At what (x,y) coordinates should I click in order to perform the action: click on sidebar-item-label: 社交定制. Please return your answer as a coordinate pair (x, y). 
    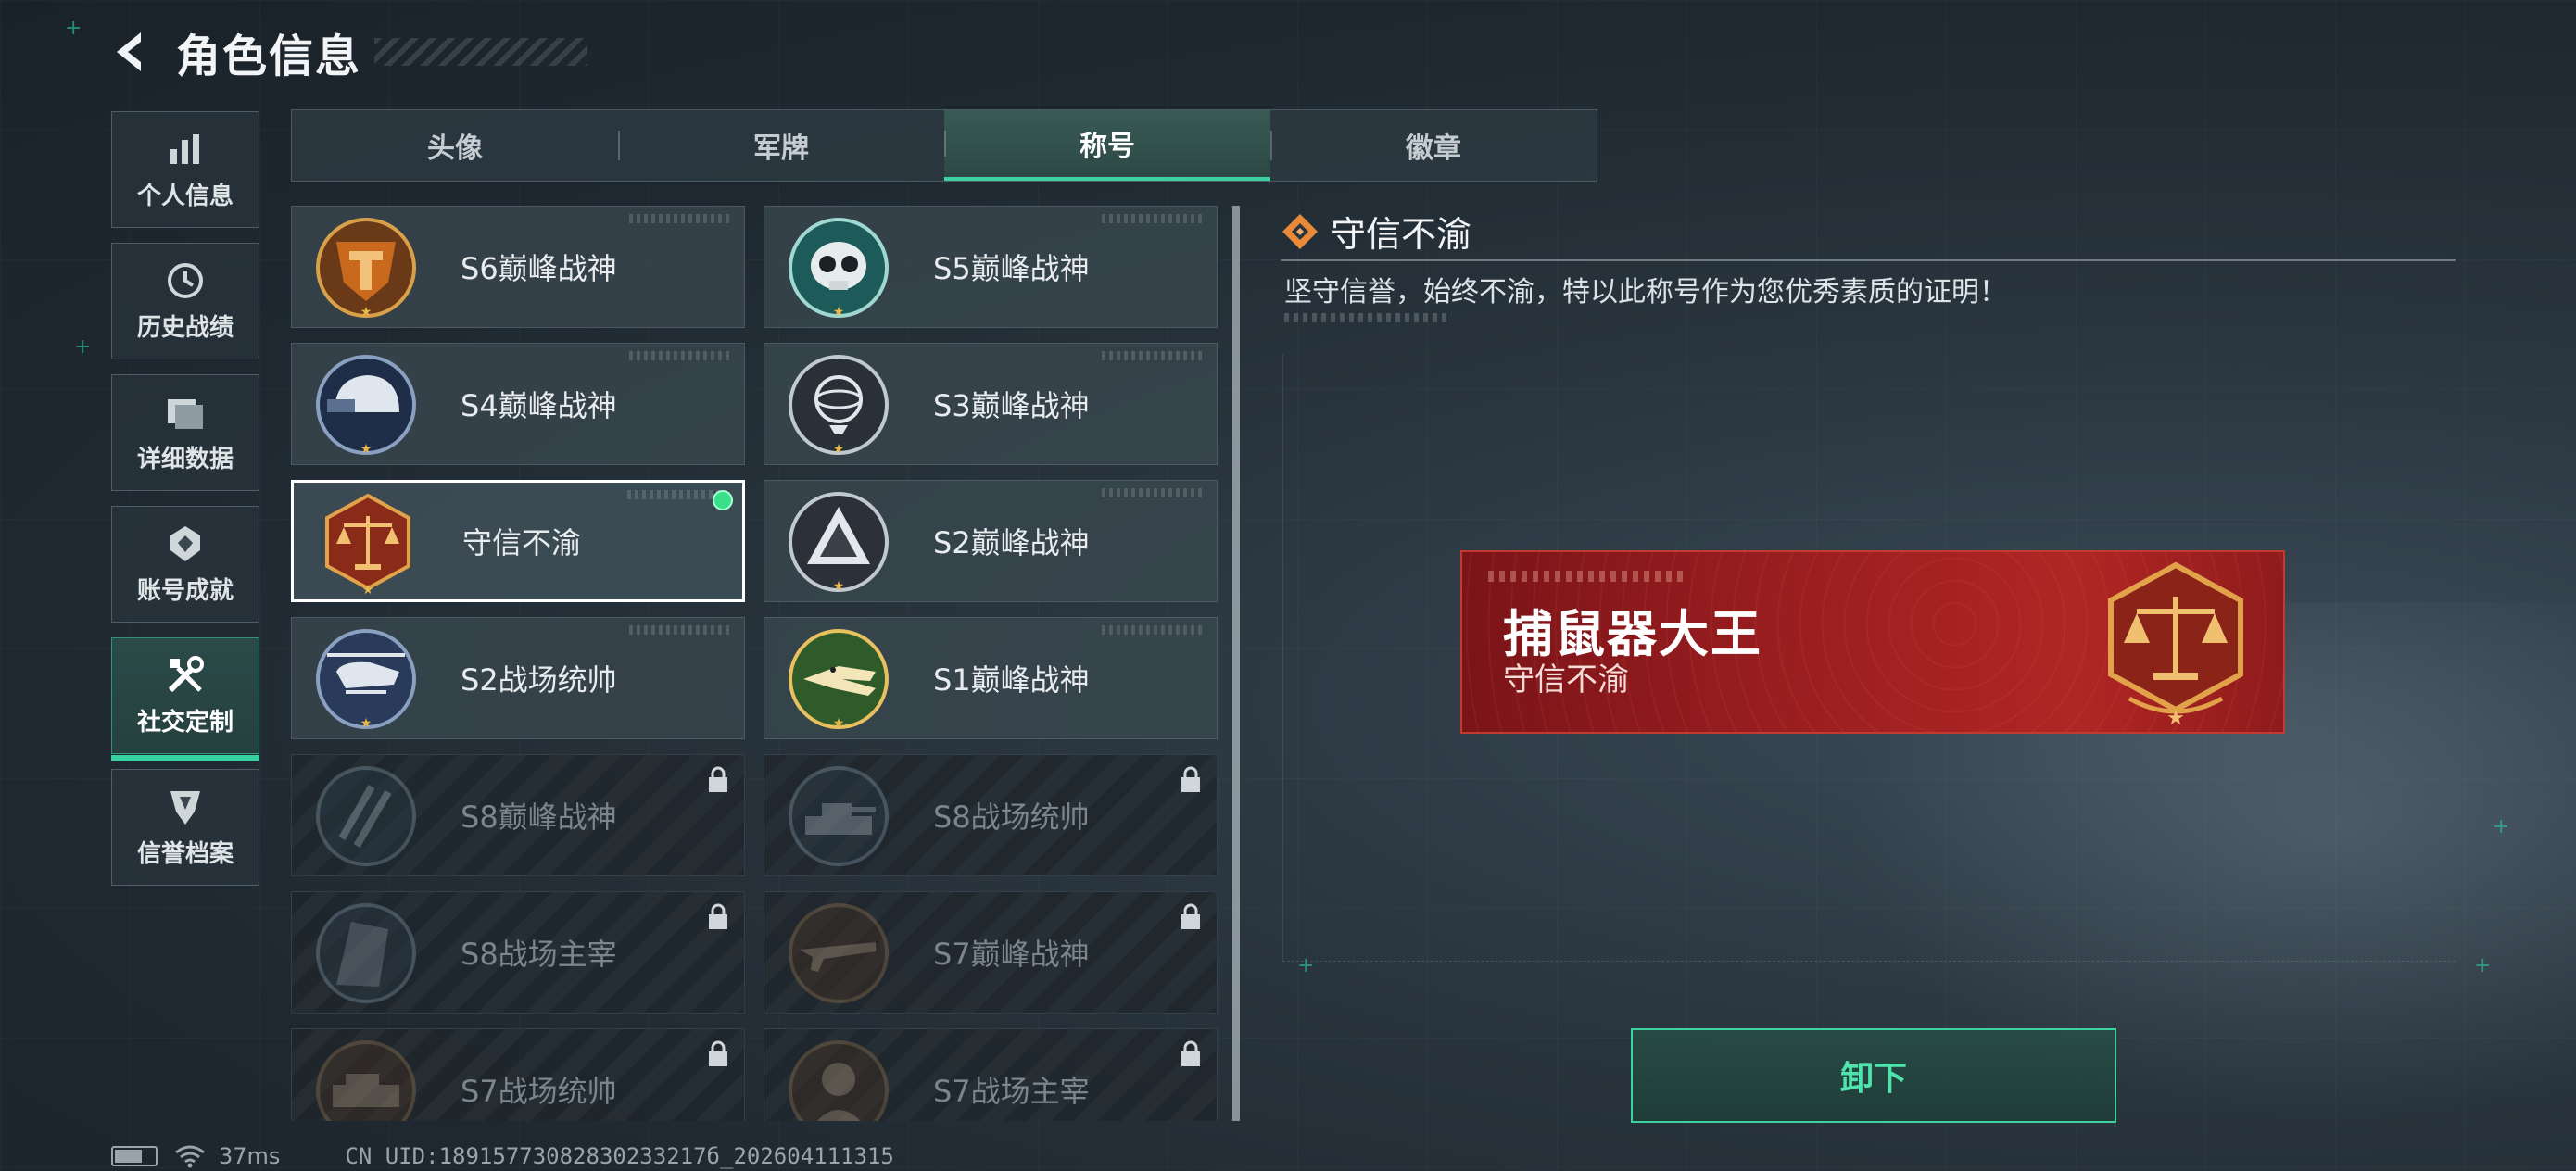
    Looking at the image, I should click on (185, 723).